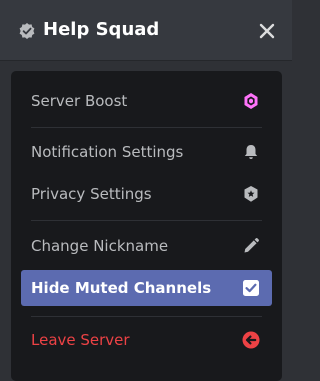 Image resolution: width=320 pixels, height=381 pixels. What do you see at coordinates (27, 31) in the screenshot?
I see `verified-check-icon` at bounding box center [27, 31].